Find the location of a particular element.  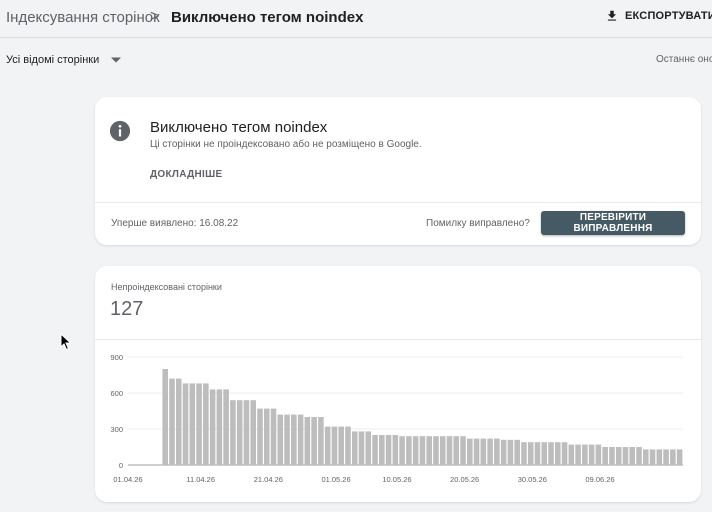

x-tick-label: 01.04.26 is located at coordinates (127, 479).